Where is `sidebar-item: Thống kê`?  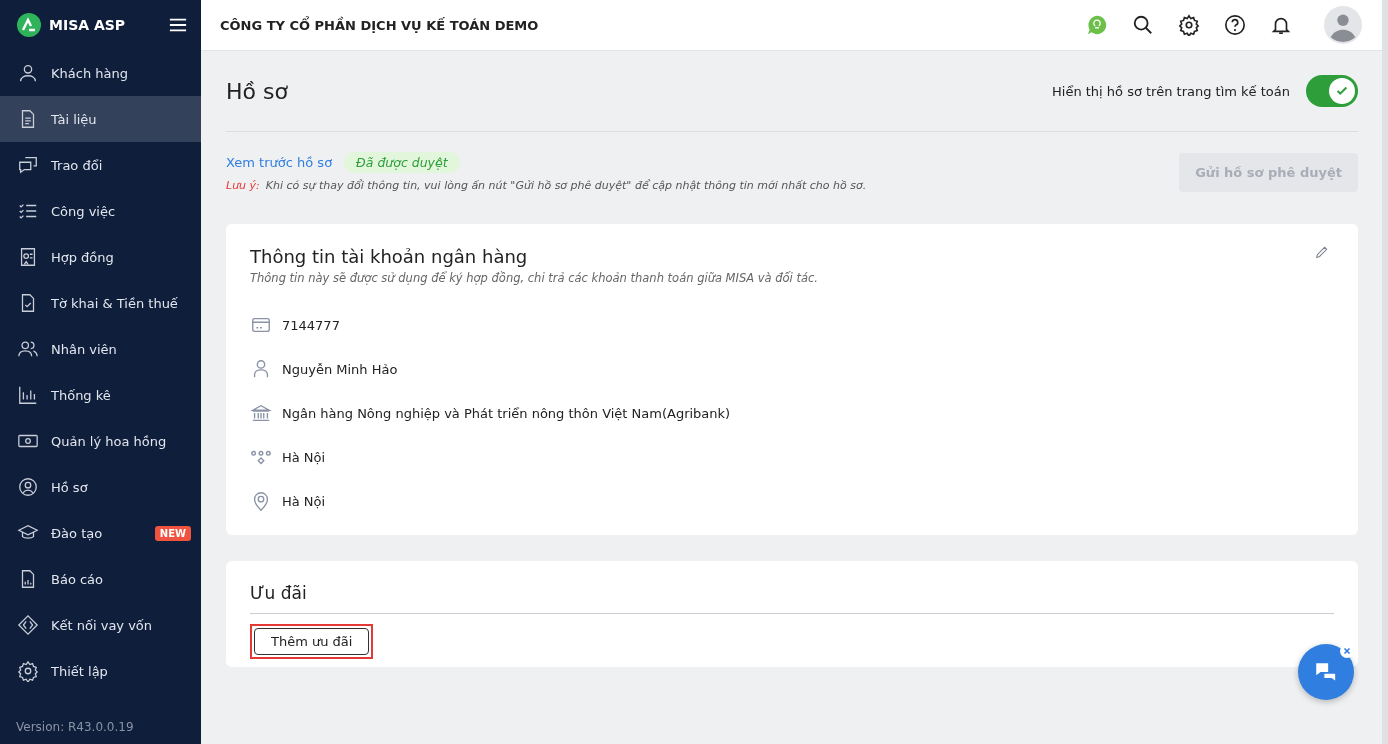
sidebar-item: Thống kê is located at coordinates (100, 395).